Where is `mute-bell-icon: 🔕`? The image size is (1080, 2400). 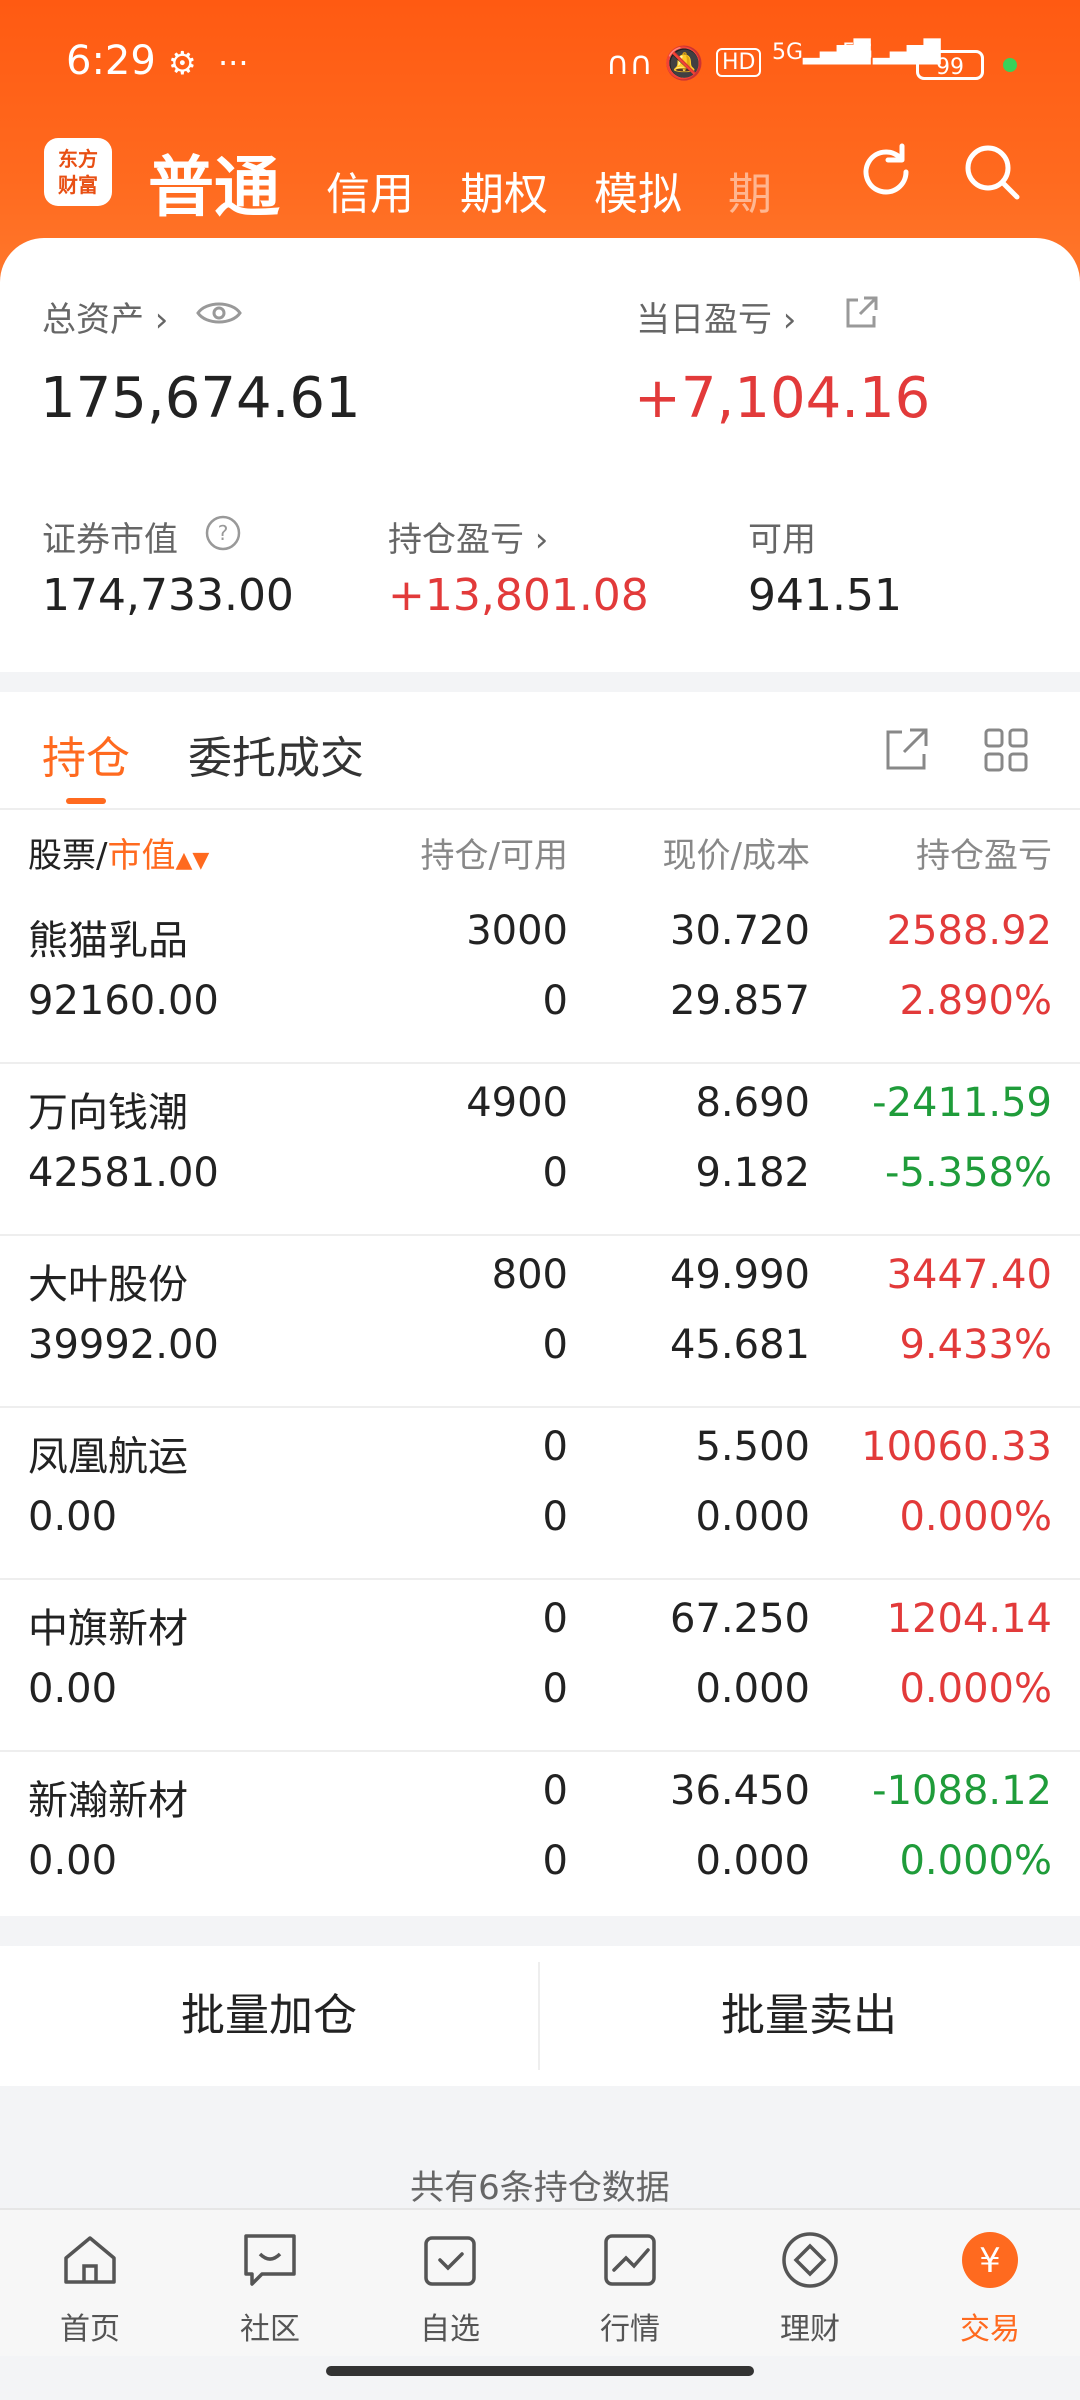
mute-bell-icon: 🔕 is located at coordinates (684, 63).